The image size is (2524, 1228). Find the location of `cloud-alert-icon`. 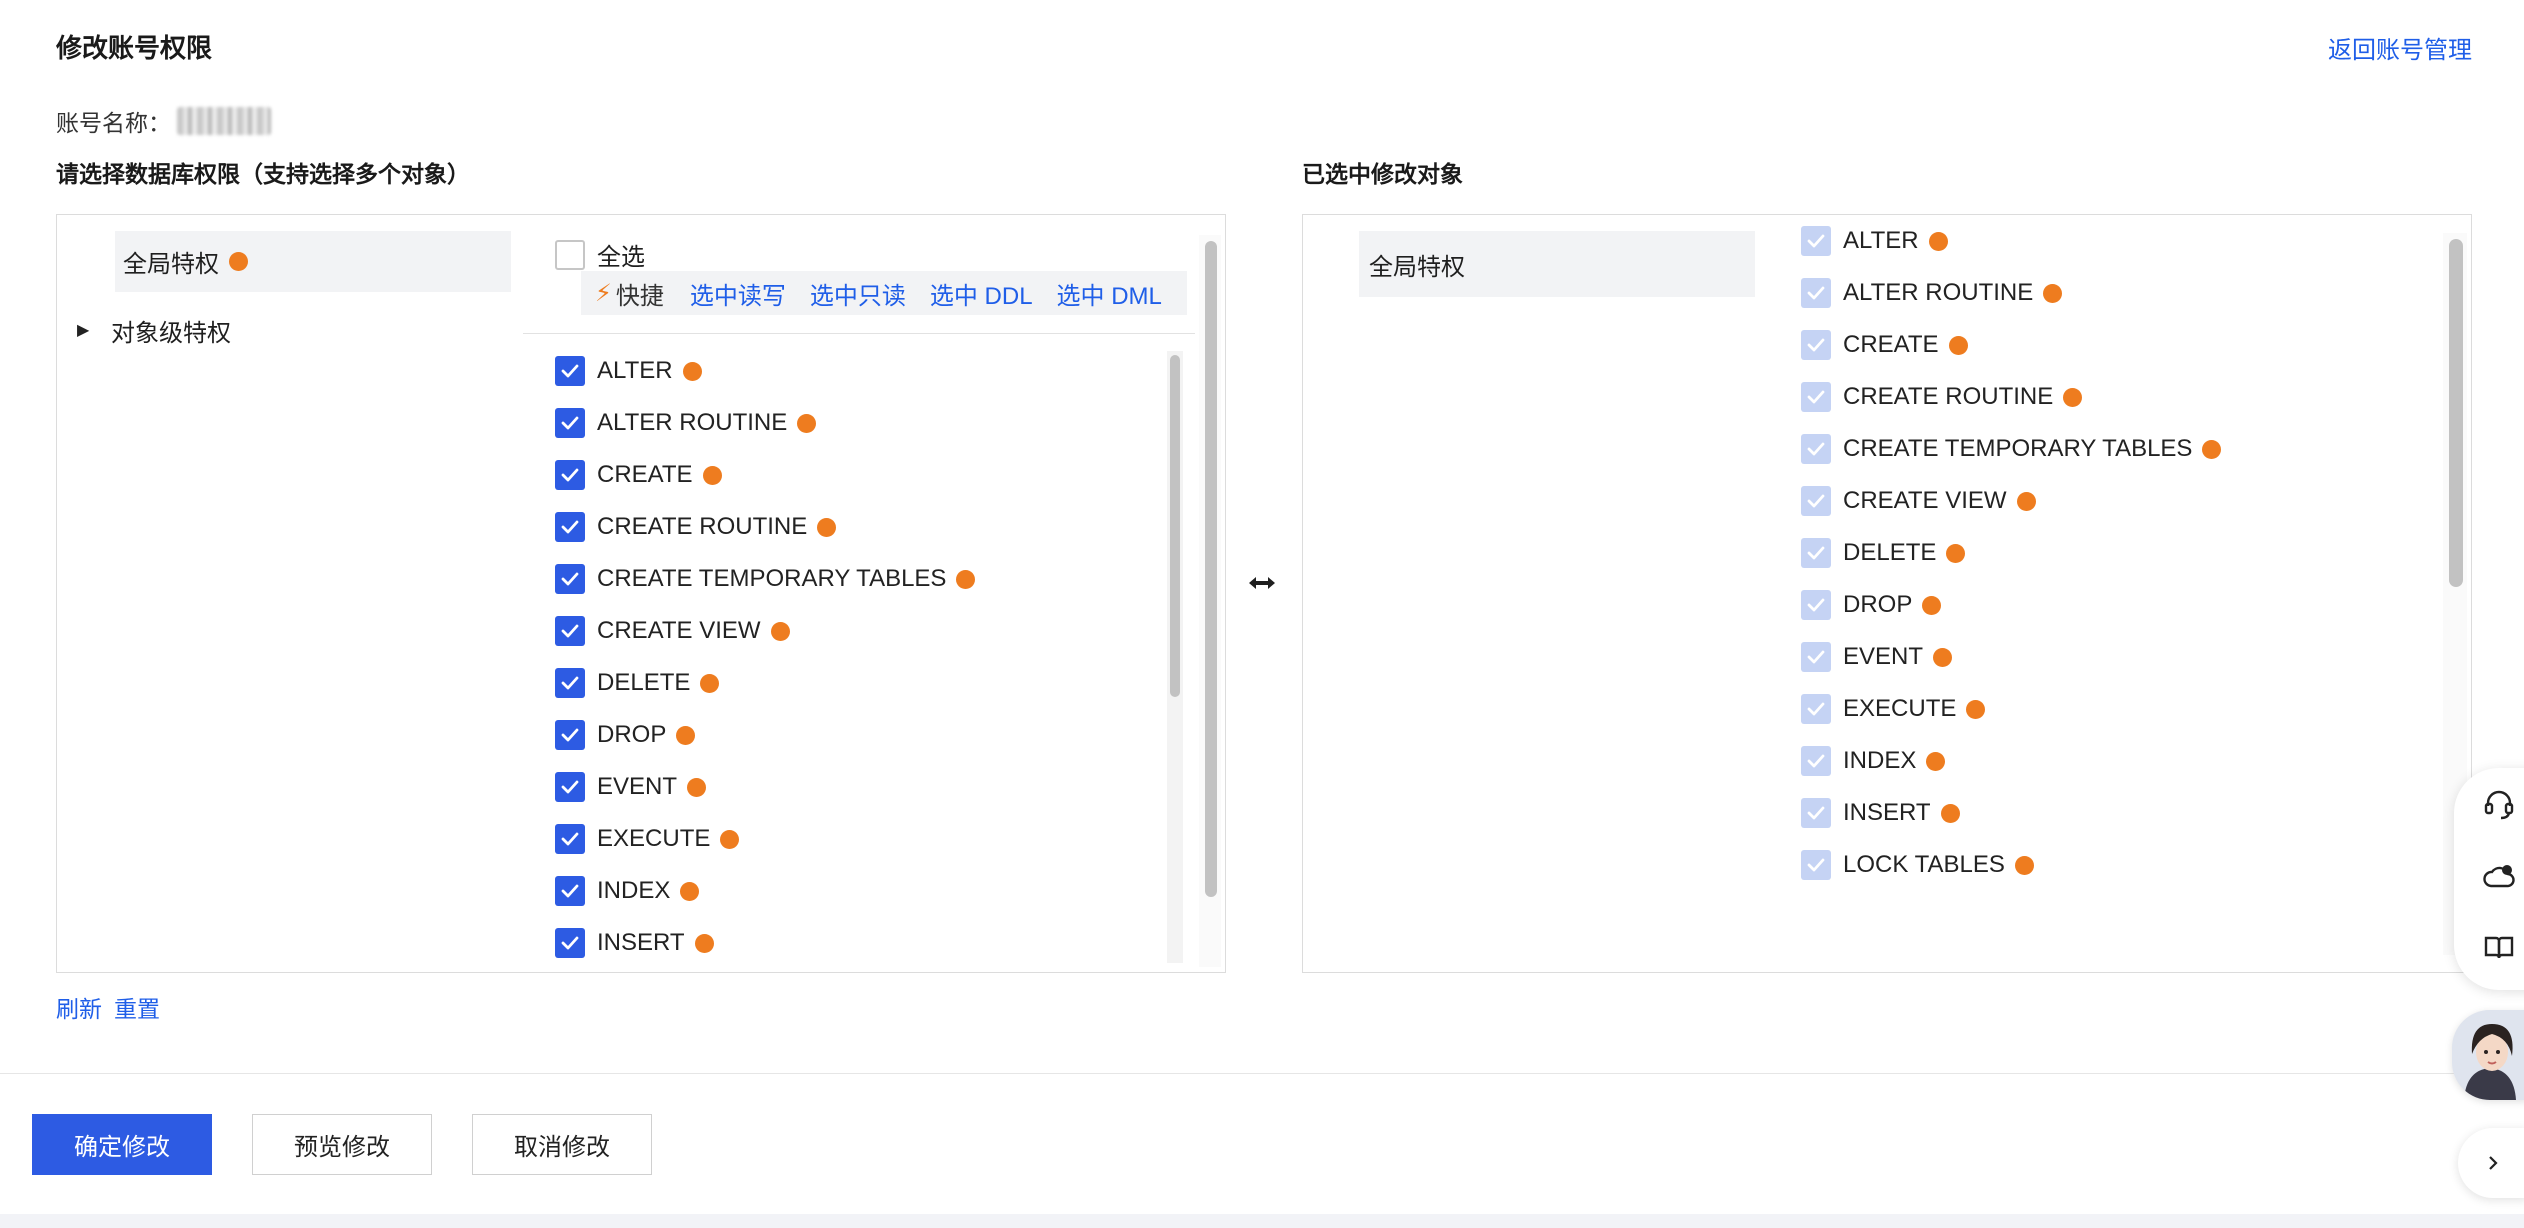

cloud-alert-icon is located at coordinates (2499, 877).